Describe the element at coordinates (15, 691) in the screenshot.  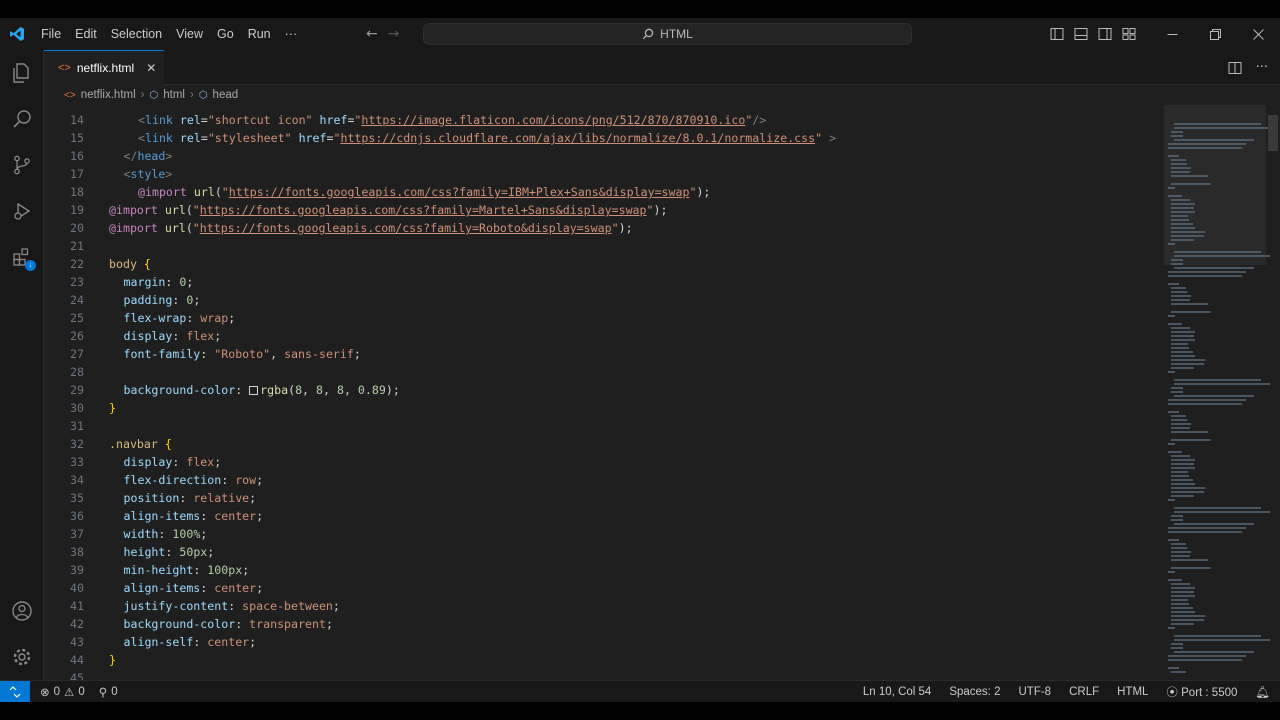
I see `remote-indicator-icon` at that location.